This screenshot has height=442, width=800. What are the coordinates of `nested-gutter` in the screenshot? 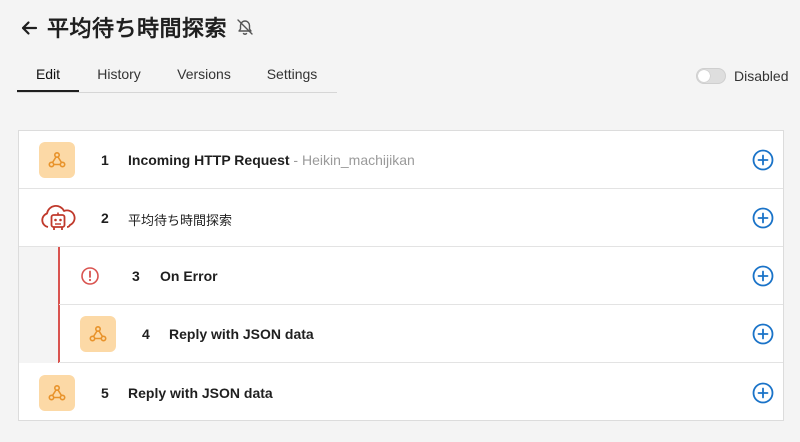 It's located at (39, 305).